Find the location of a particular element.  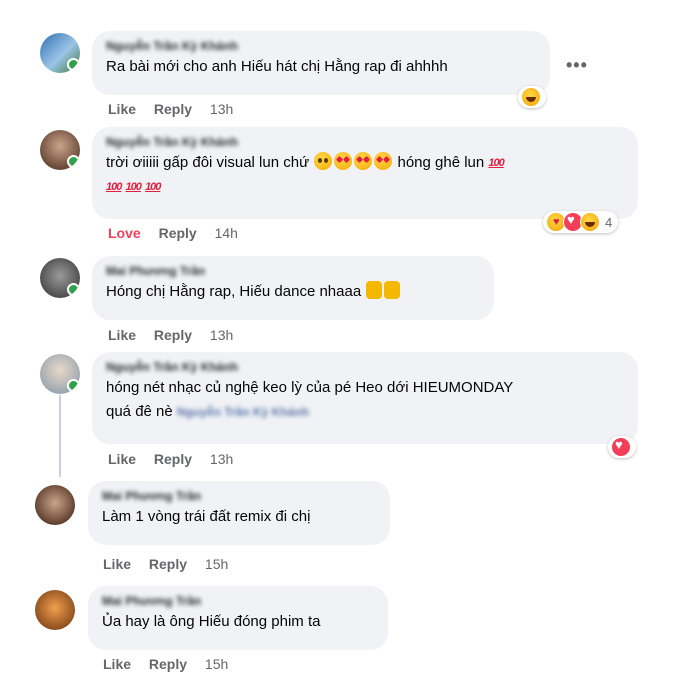

teary-face-icon is located at coordinates (323, 161).